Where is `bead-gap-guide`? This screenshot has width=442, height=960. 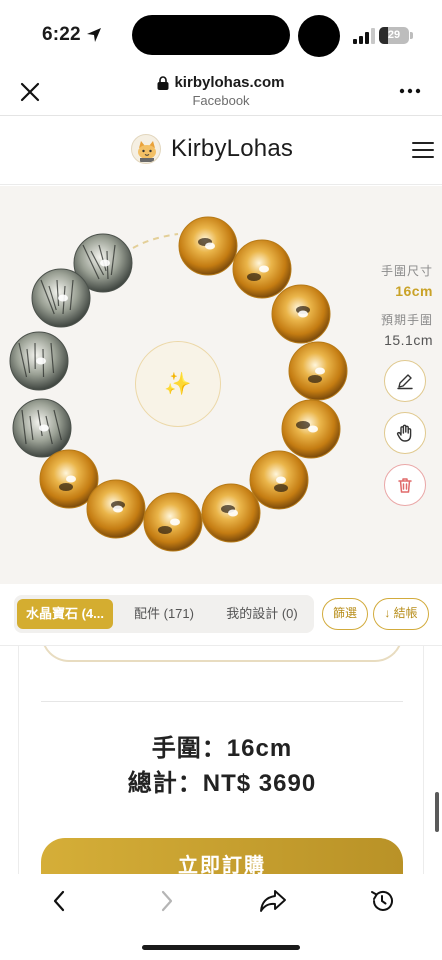 bead-gap-guide is located at coordinates (155, 241).